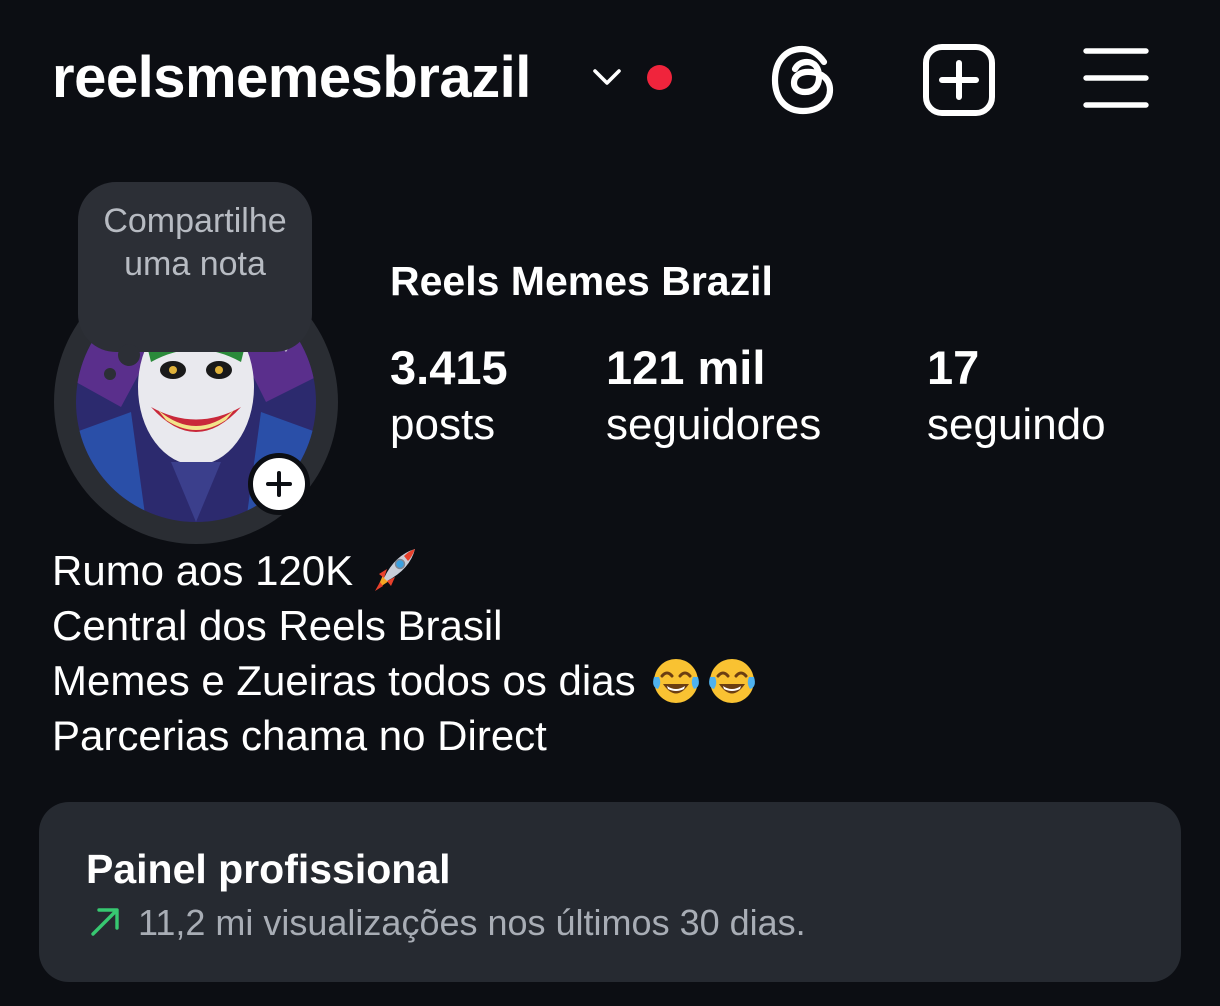  Describe the element at coordinates (449, 397) in the screenshot. I see `stat-posts: 3.415 posts` at that location.